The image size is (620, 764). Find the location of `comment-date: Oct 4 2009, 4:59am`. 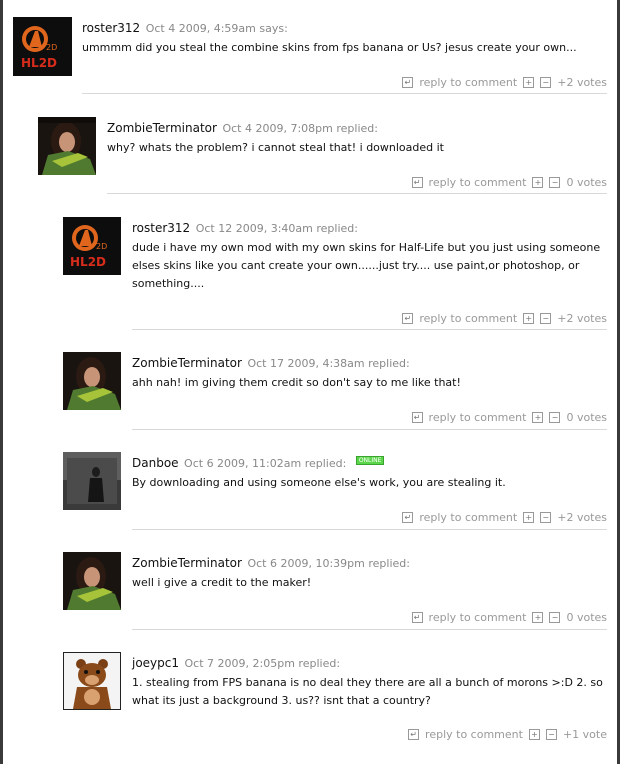

comment-date: Oct 4 2009, 4:59am is located at coordinates (200, 28).